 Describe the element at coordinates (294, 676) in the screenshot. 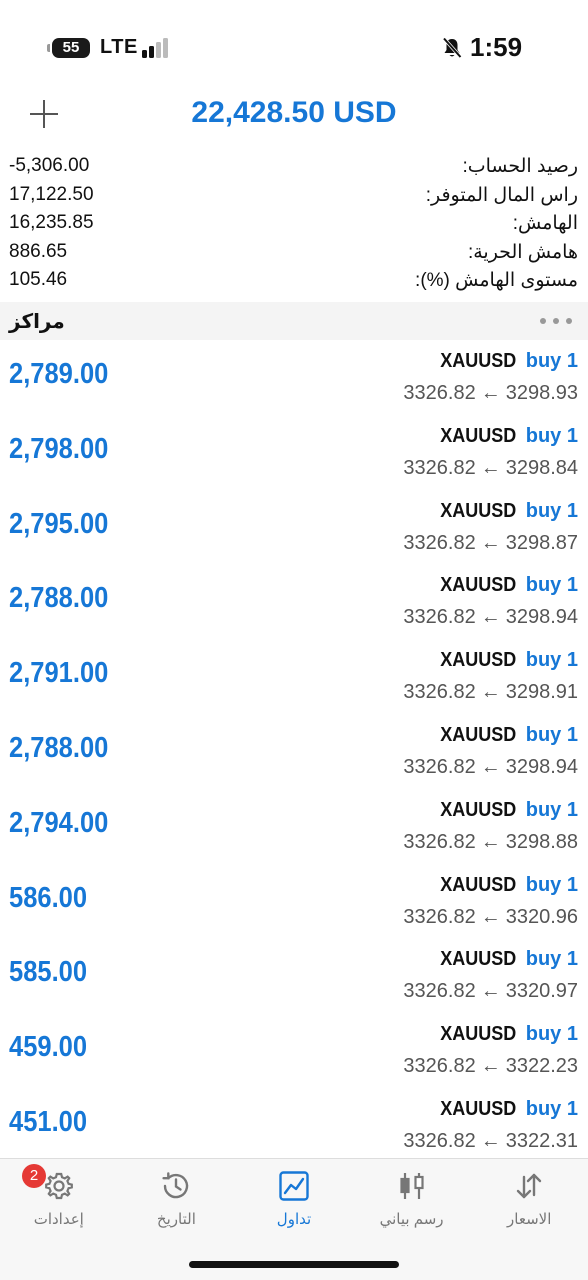

I see `position-row: 2,791.00 XAUUSD buy 1 3326.82 ← 3298.91` at that location.